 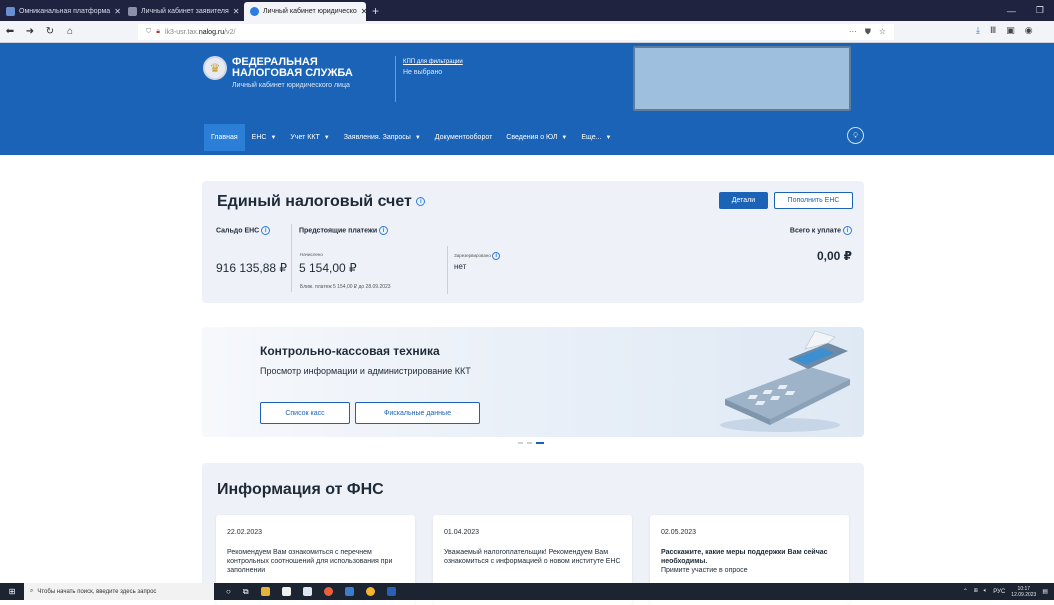 I want to click on clock-date: 12.09.2023, so click(x=1024, y=594).